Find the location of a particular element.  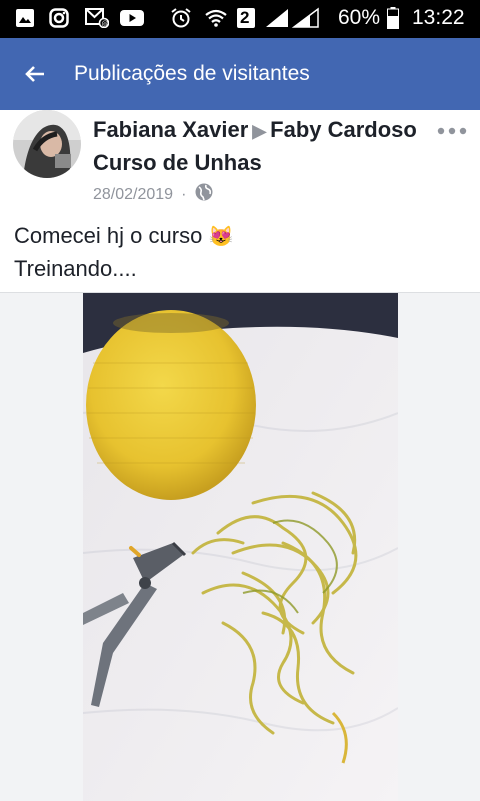

youtube-icon is located at coordinates (132, 18).